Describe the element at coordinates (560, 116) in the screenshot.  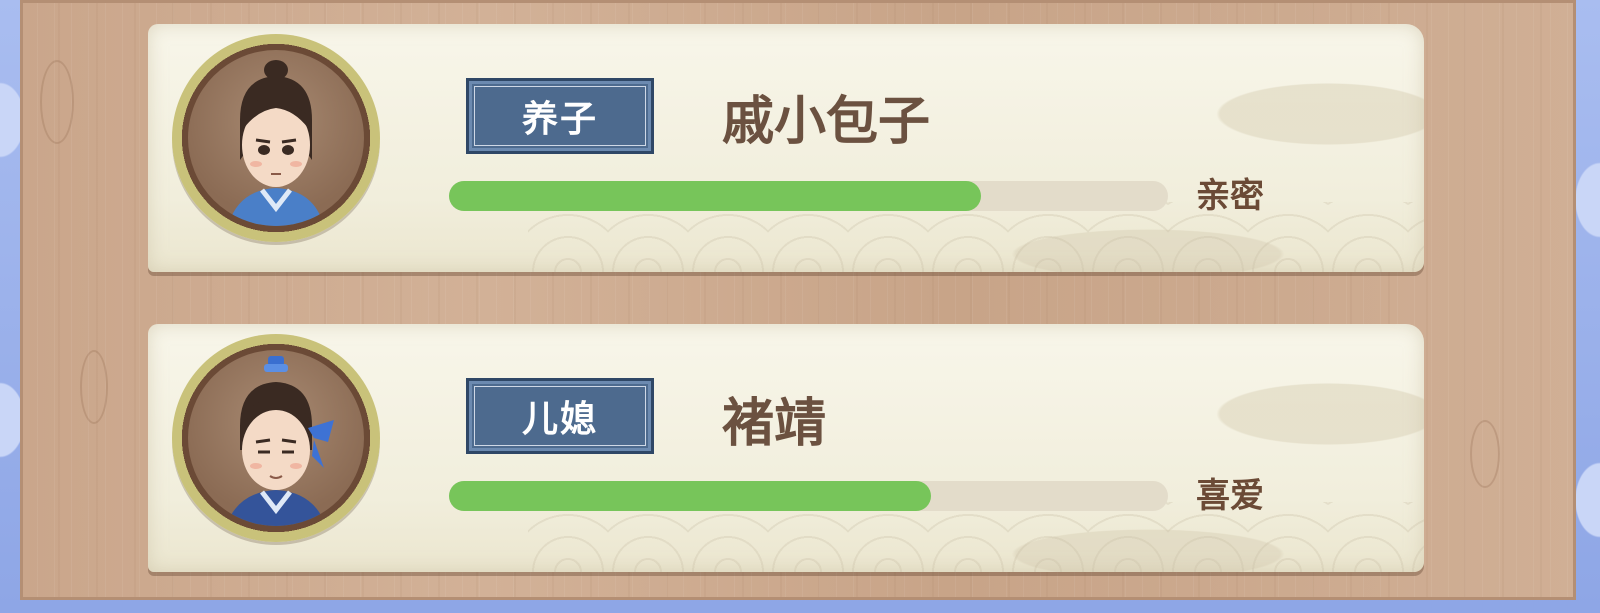
I see `role-tag: 养子` at that location.